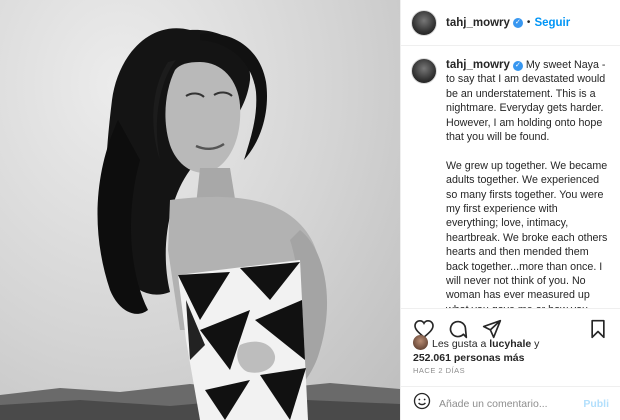 This screenshot has width=620, height=420. What do you see at coordinates (478, 65) in the screenshot?
I see `caption-username: tahj_mowry` at bounding box center [478, 65].